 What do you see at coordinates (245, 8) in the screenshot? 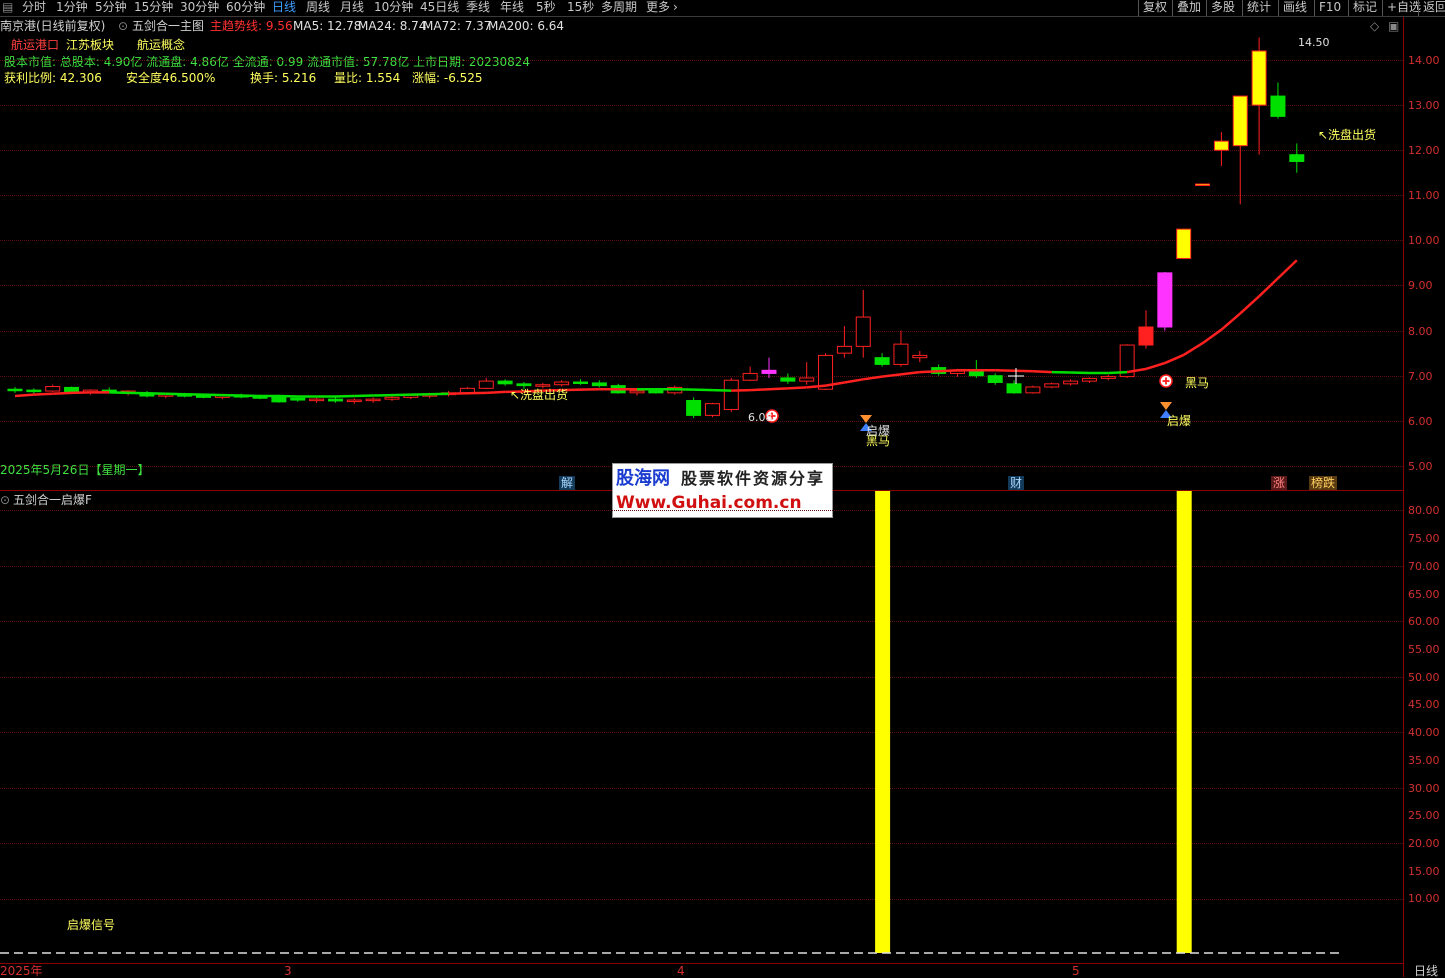
I see `period-60min: 60分钟` at bounding box center [245, 8].